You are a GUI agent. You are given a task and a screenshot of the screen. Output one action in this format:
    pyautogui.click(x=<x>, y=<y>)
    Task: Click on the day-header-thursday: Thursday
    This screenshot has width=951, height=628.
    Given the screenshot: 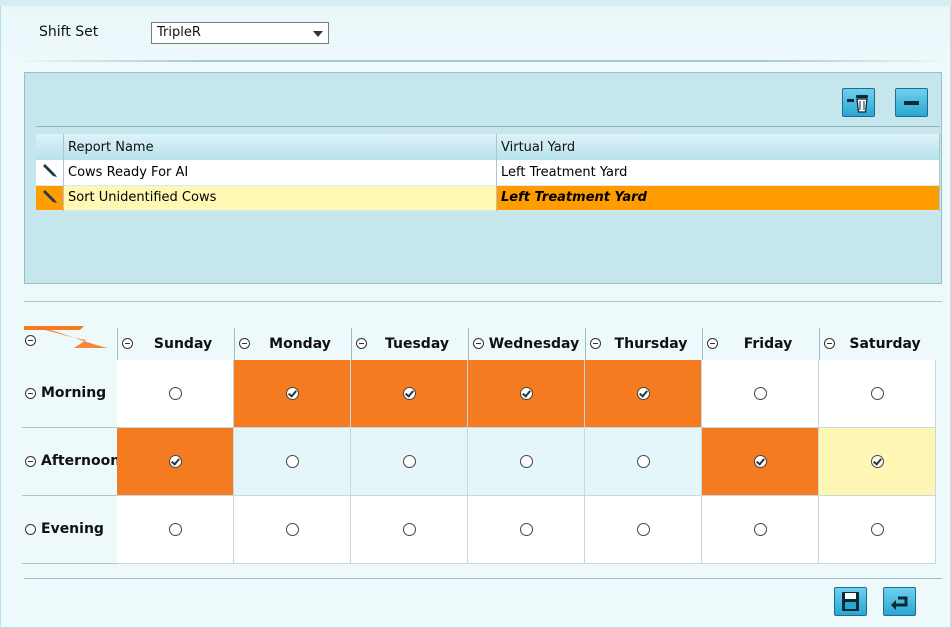 What is the action you would take?
    pyautogui.click(x=643, y=344)
    